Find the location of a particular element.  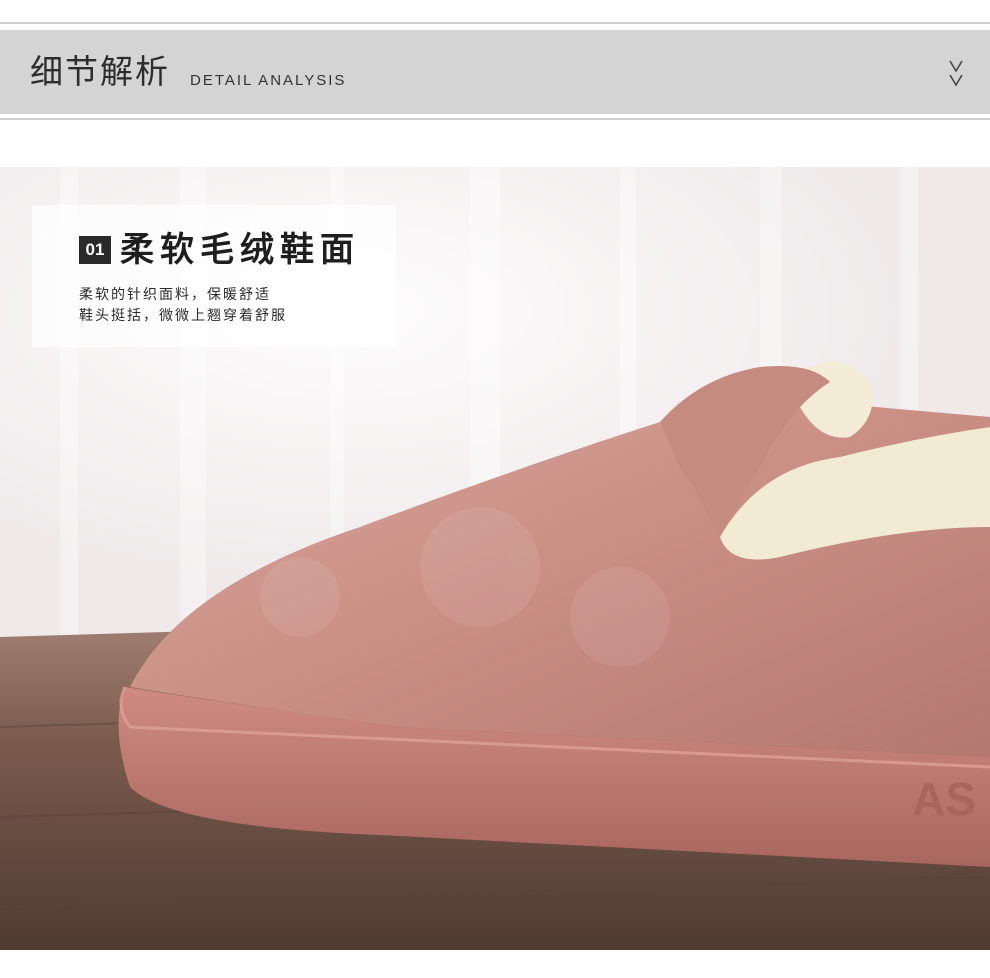

bottom-divider is located at coordinates (495, 119).